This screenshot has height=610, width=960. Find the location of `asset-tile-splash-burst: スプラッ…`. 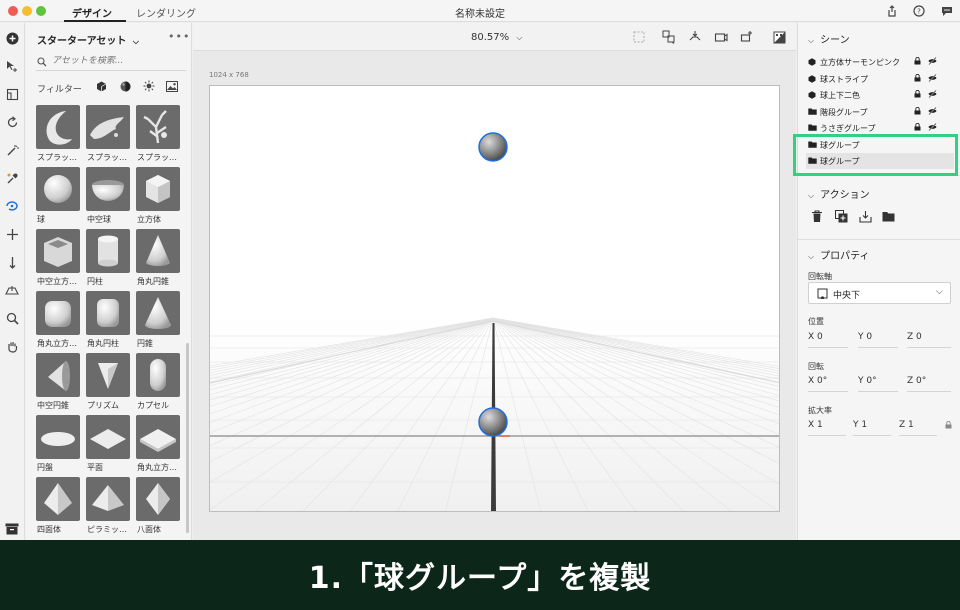

asset-tile-splash-burst: スプラッ… is located at coordinates (158, 135).